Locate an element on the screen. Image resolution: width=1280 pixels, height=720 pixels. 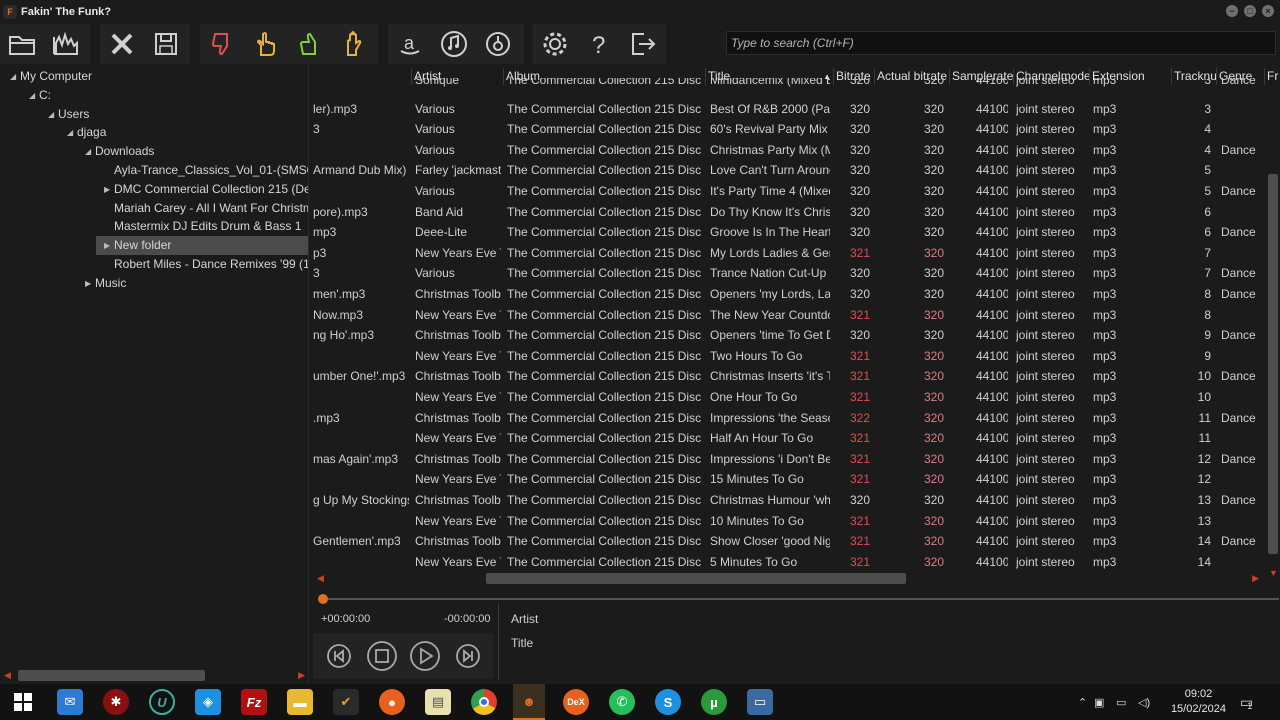
skype-icon: S is located at coordinates (668, 702).